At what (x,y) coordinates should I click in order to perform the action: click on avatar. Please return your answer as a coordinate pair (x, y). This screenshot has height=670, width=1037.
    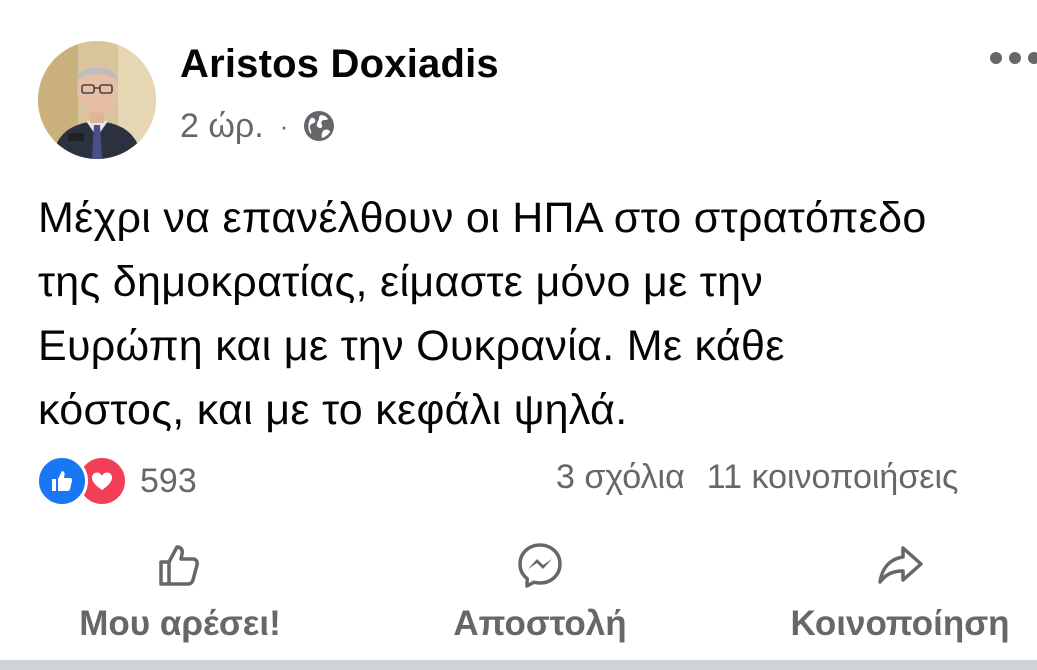
    Looking at the image, I should click on (97, 100).